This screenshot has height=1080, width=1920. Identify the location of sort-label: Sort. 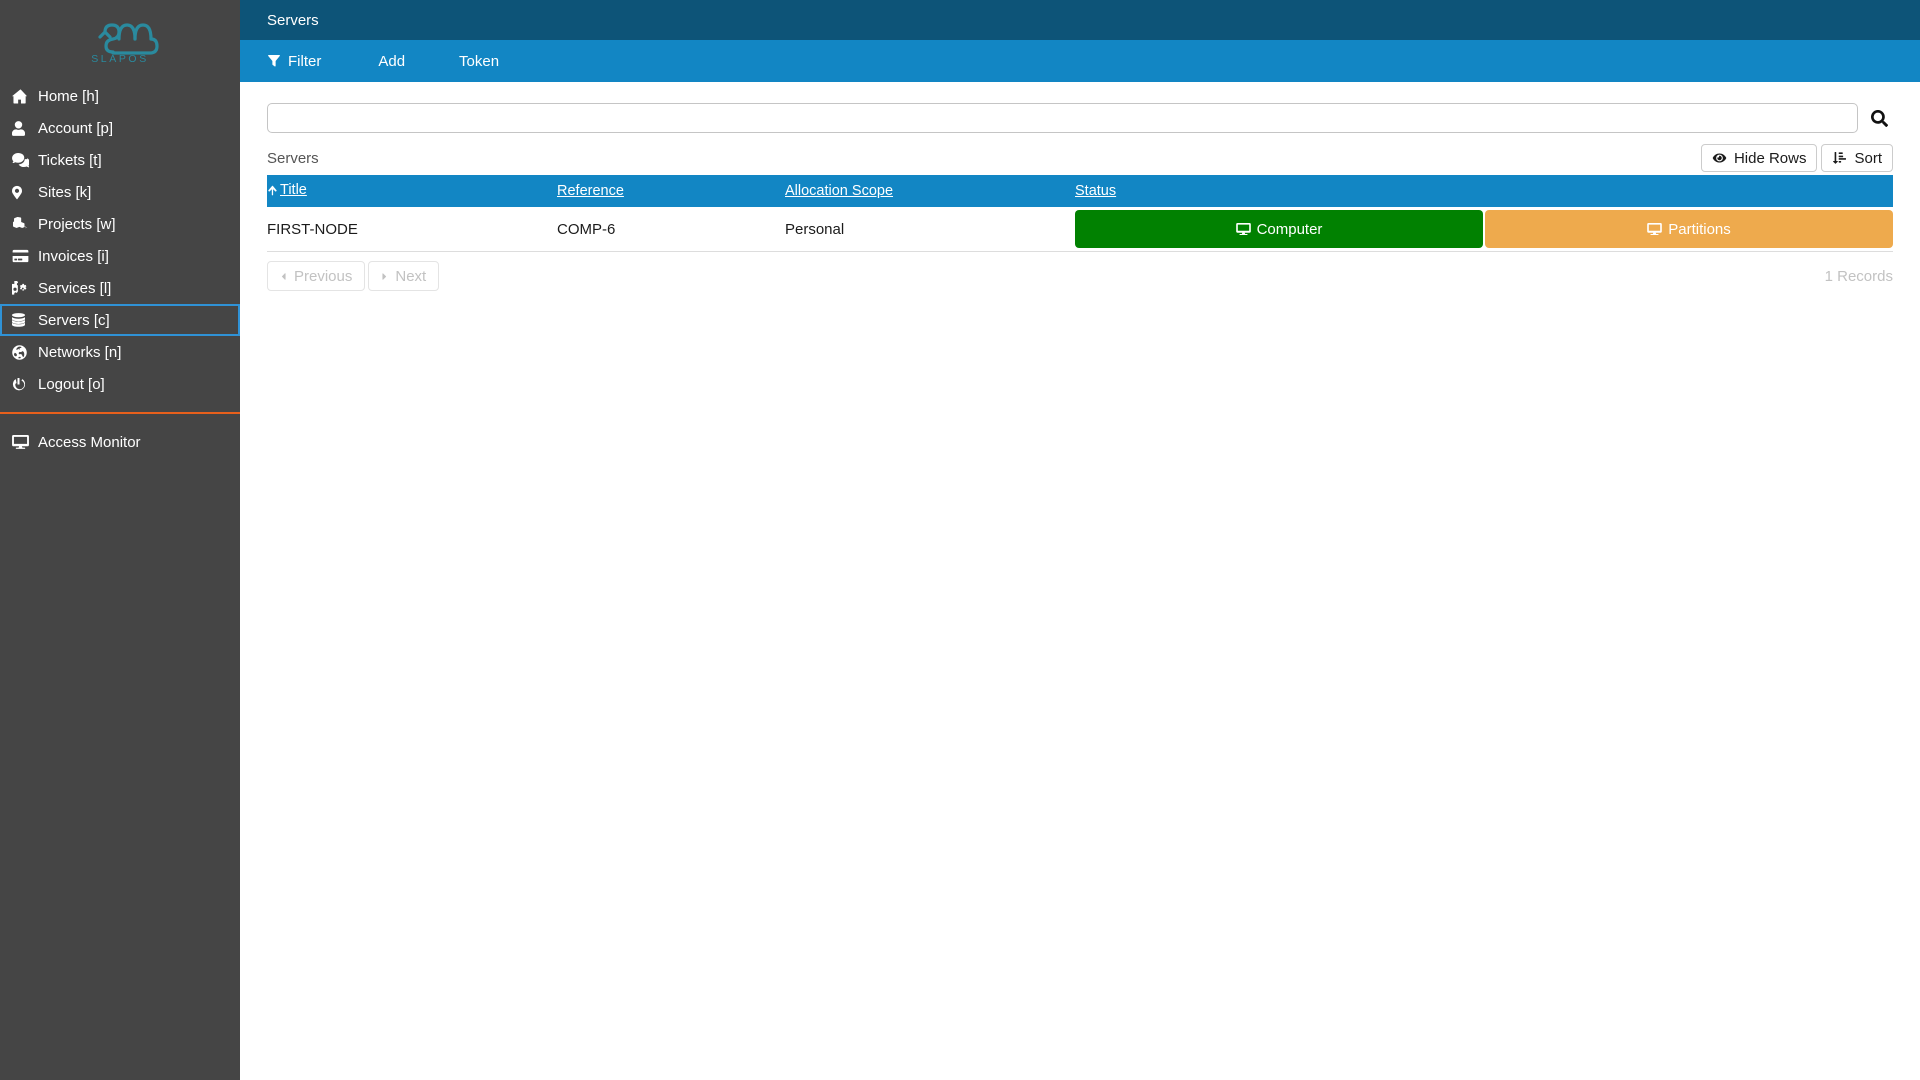
(1868, 158).